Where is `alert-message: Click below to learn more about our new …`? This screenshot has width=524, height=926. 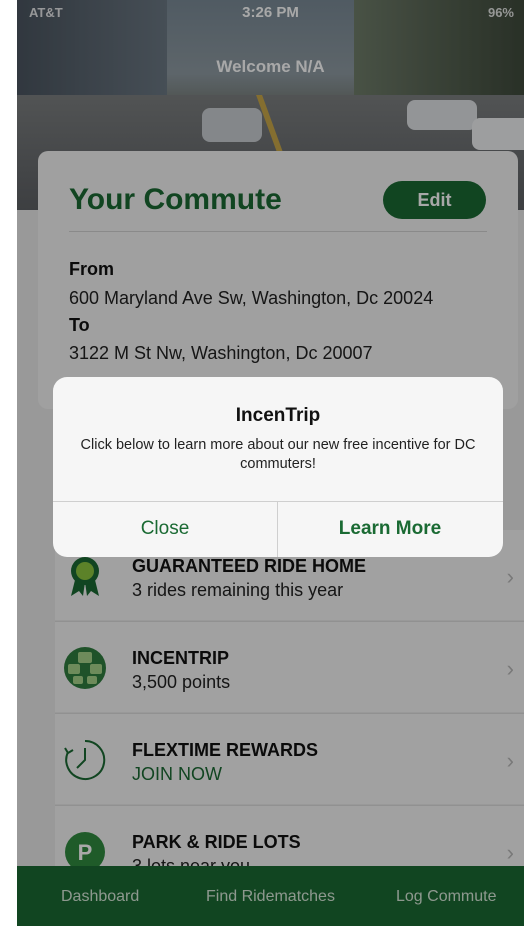 alert-message: Click below to learn more about our new … is located at coordinates (278, 454).